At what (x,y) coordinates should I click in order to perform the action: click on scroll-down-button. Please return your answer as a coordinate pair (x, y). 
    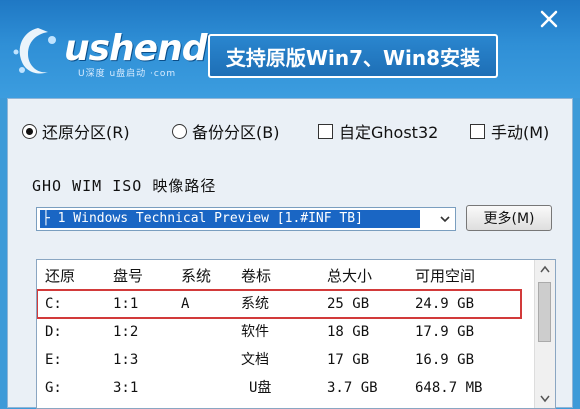
    Looking at the image, I should click on (545, 399).